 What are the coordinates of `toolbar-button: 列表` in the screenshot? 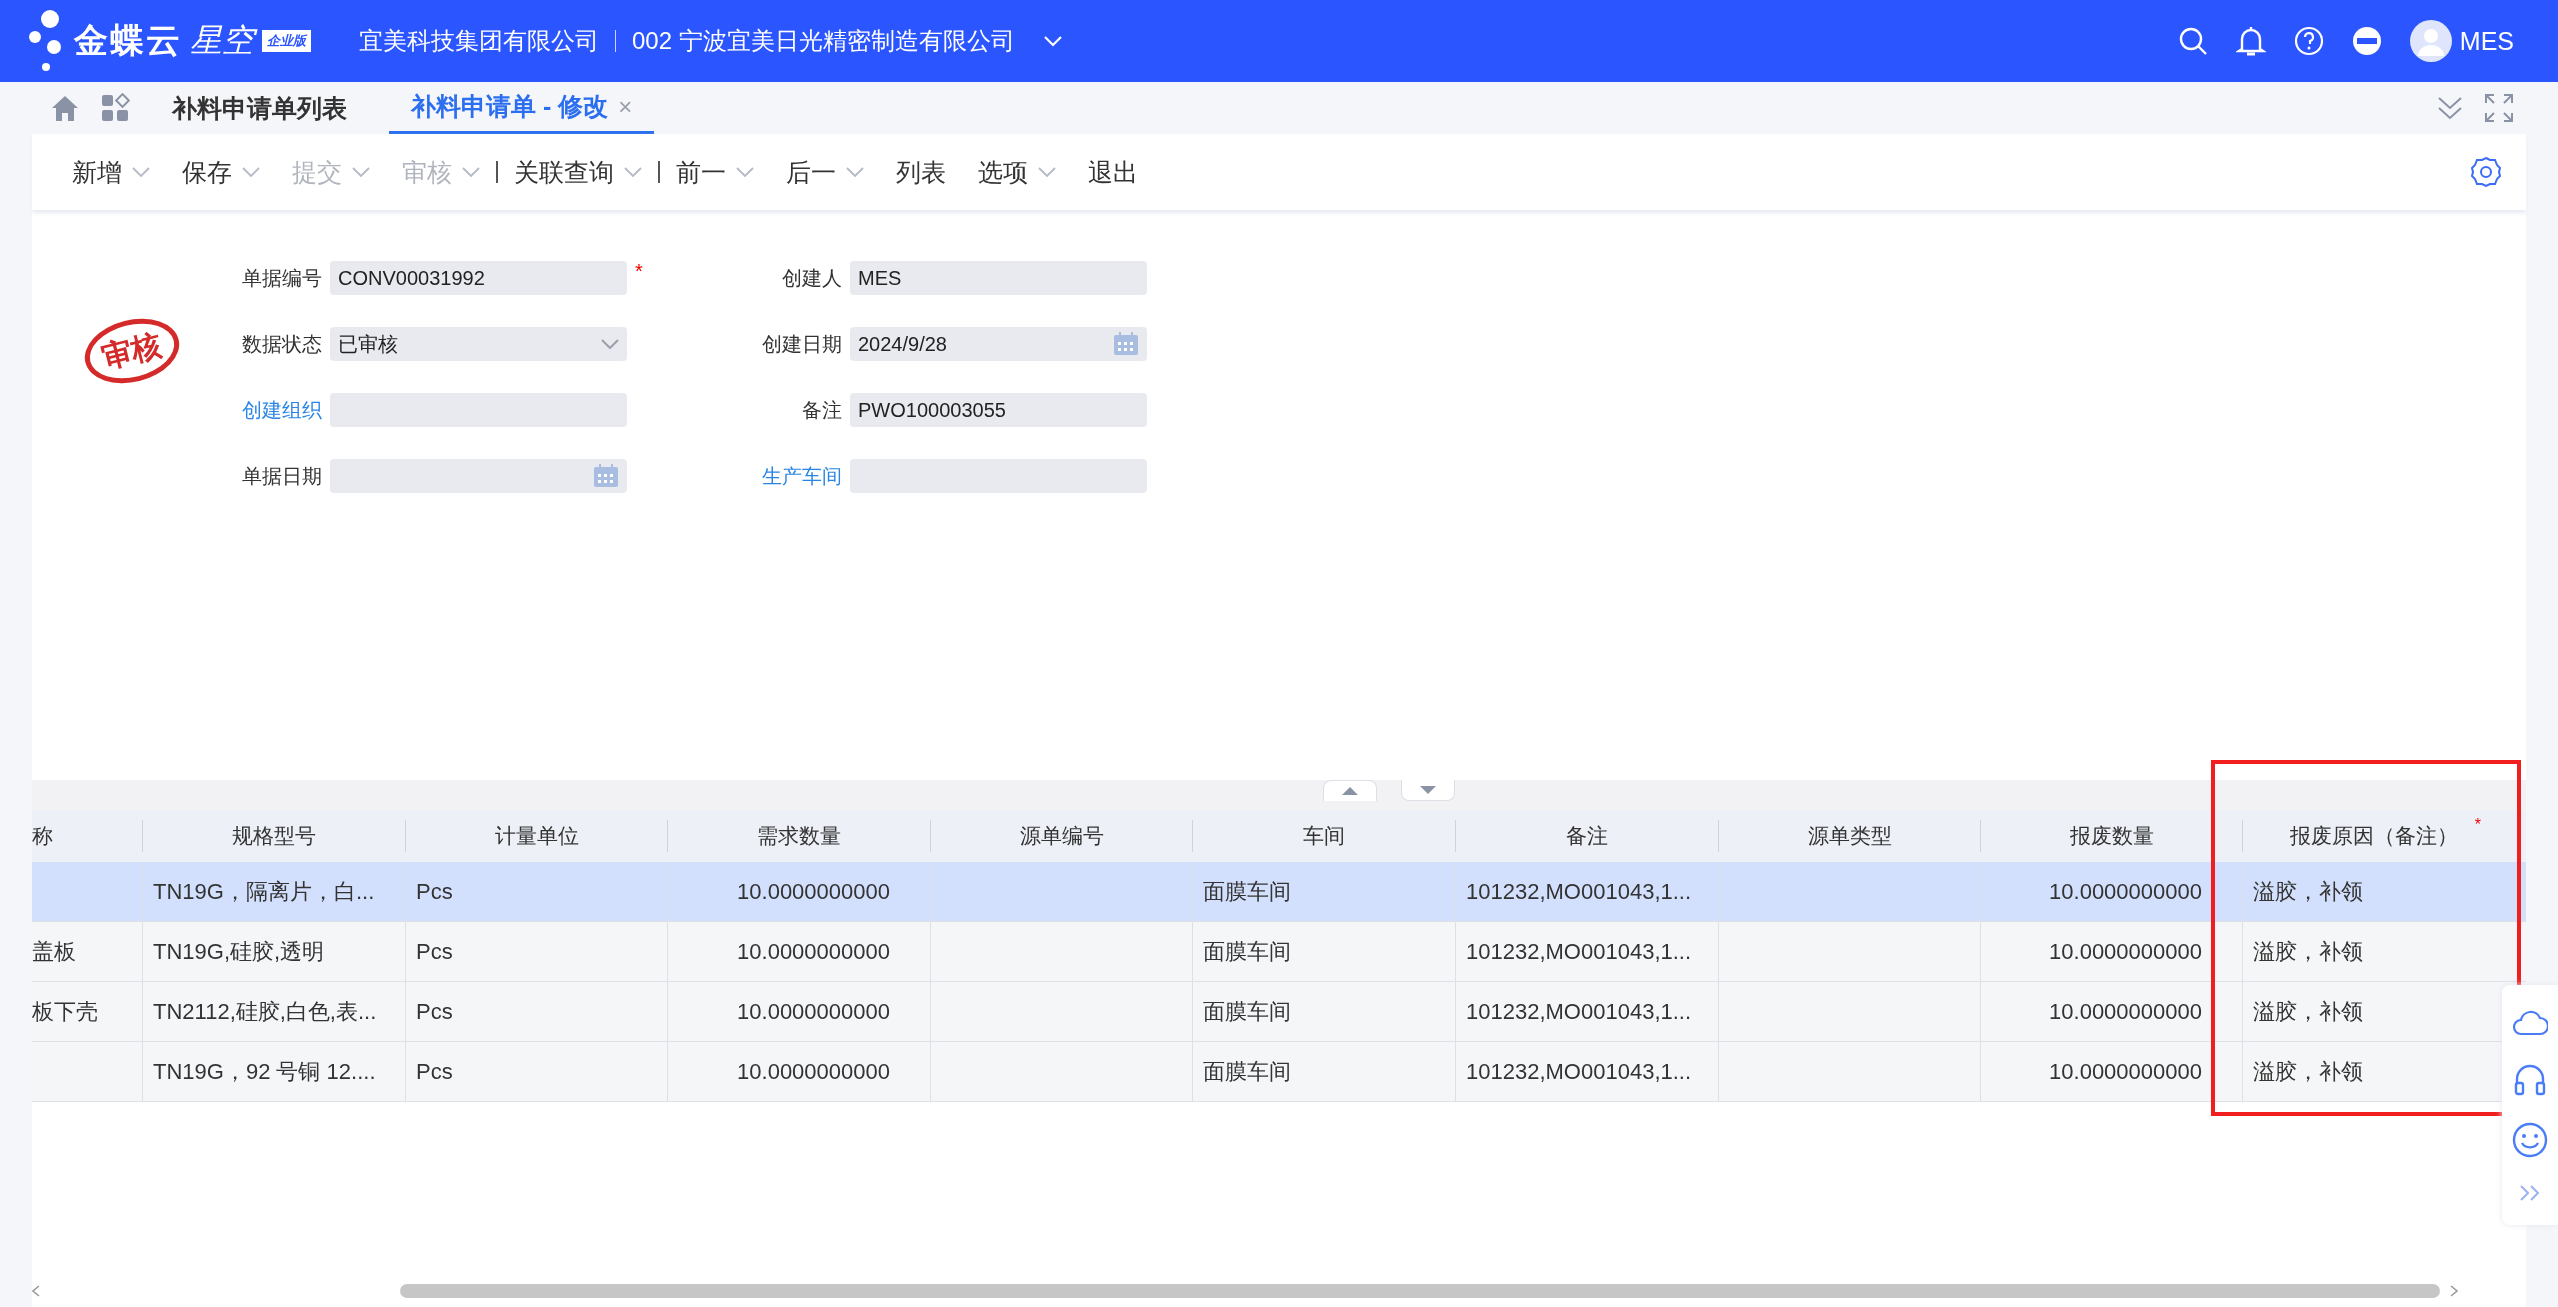 It's located at (921, 172).